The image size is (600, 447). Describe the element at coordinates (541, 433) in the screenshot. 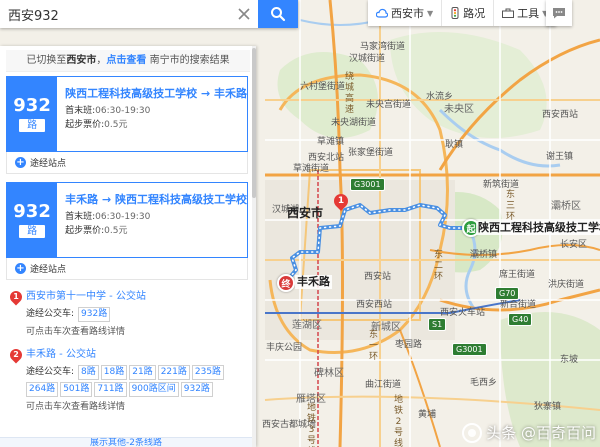

I see `watermark-text: 头条 @百奇百问` at that location.